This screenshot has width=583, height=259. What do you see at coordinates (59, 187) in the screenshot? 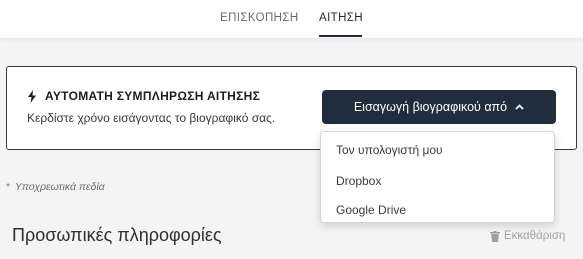
I see `required-fields-label: Υποχρεωτικά πεδία` at bounding box center [59, 187].